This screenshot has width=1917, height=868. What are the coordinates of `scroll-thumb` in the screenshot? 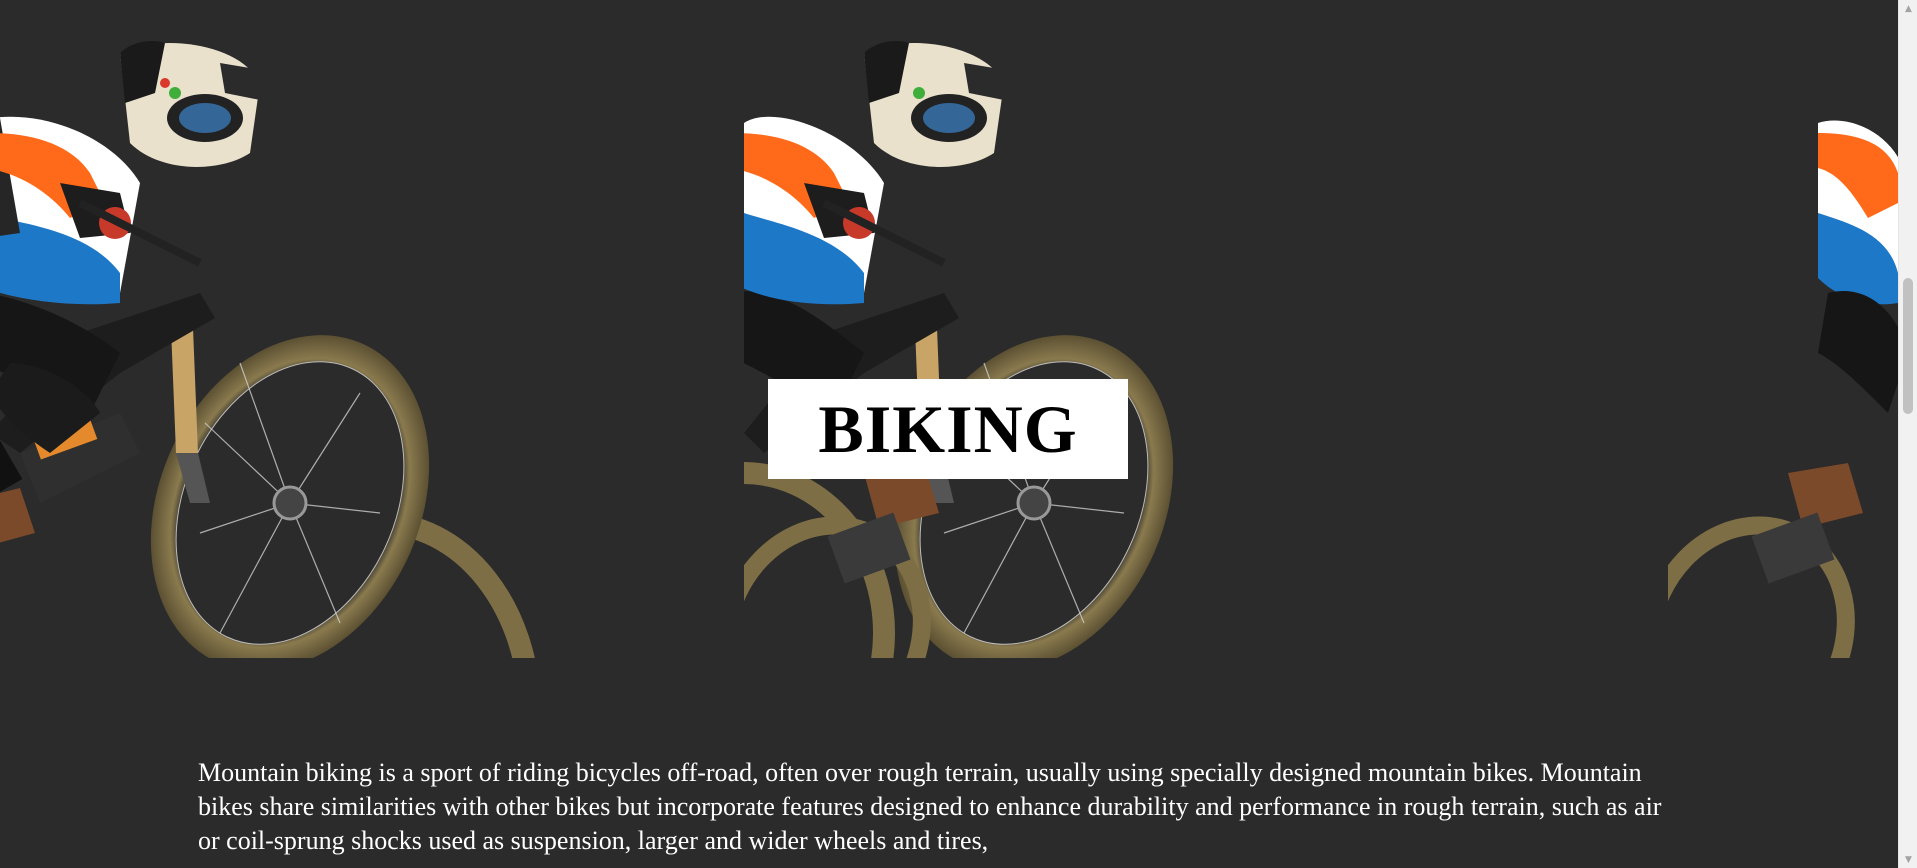 It's located at (1908, 346).